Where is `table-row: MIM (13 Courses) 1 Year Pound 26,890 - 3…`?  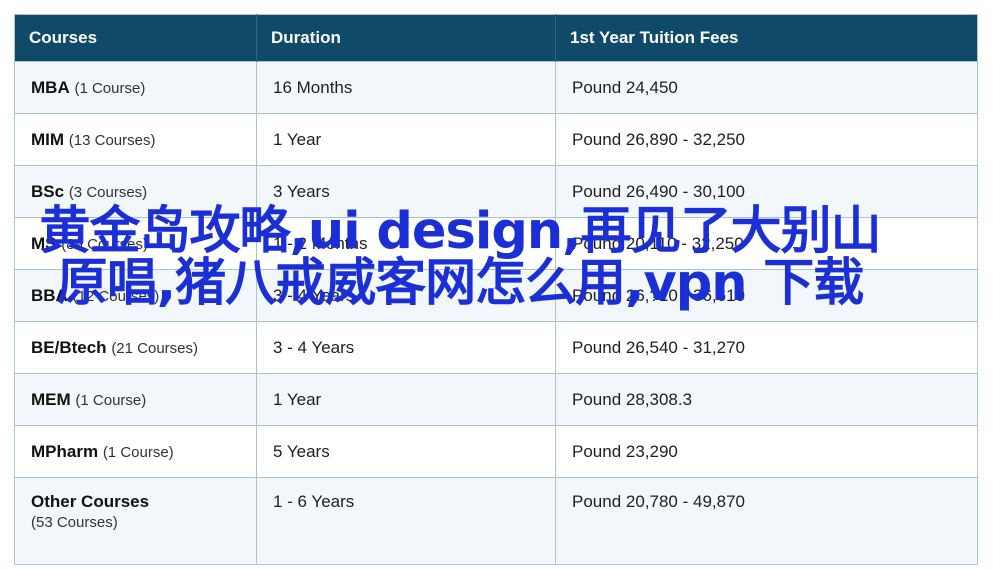 table-row: MIM (13 Courses) 1 Year Pound 26,890 - 3… is located at coordinates (496, 139).